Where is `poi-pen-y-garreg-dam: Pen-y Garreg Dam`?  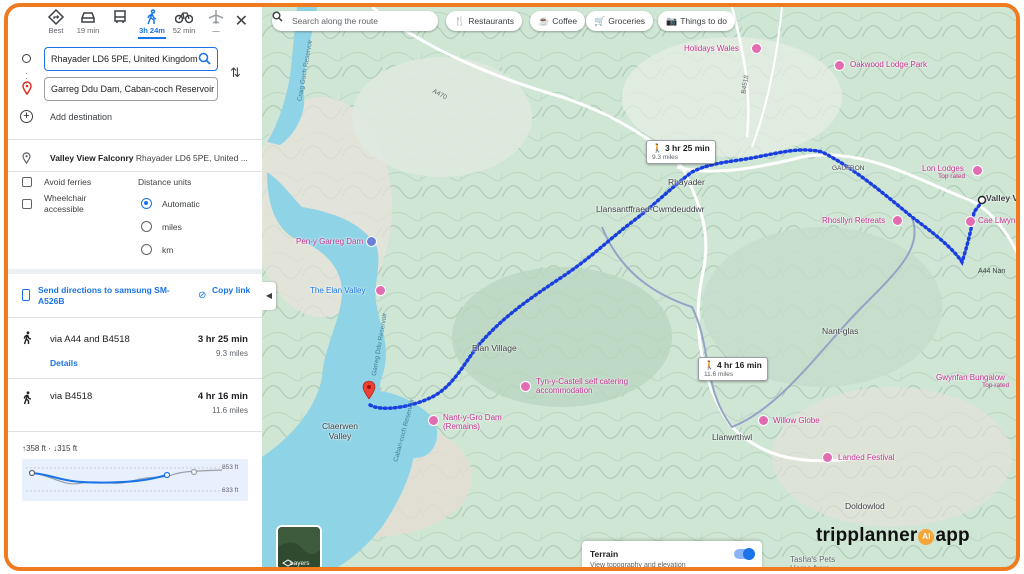 poi-pen-y-garreg-dam: Pen-y Garreg Dam is located at coordinates (329, 241).